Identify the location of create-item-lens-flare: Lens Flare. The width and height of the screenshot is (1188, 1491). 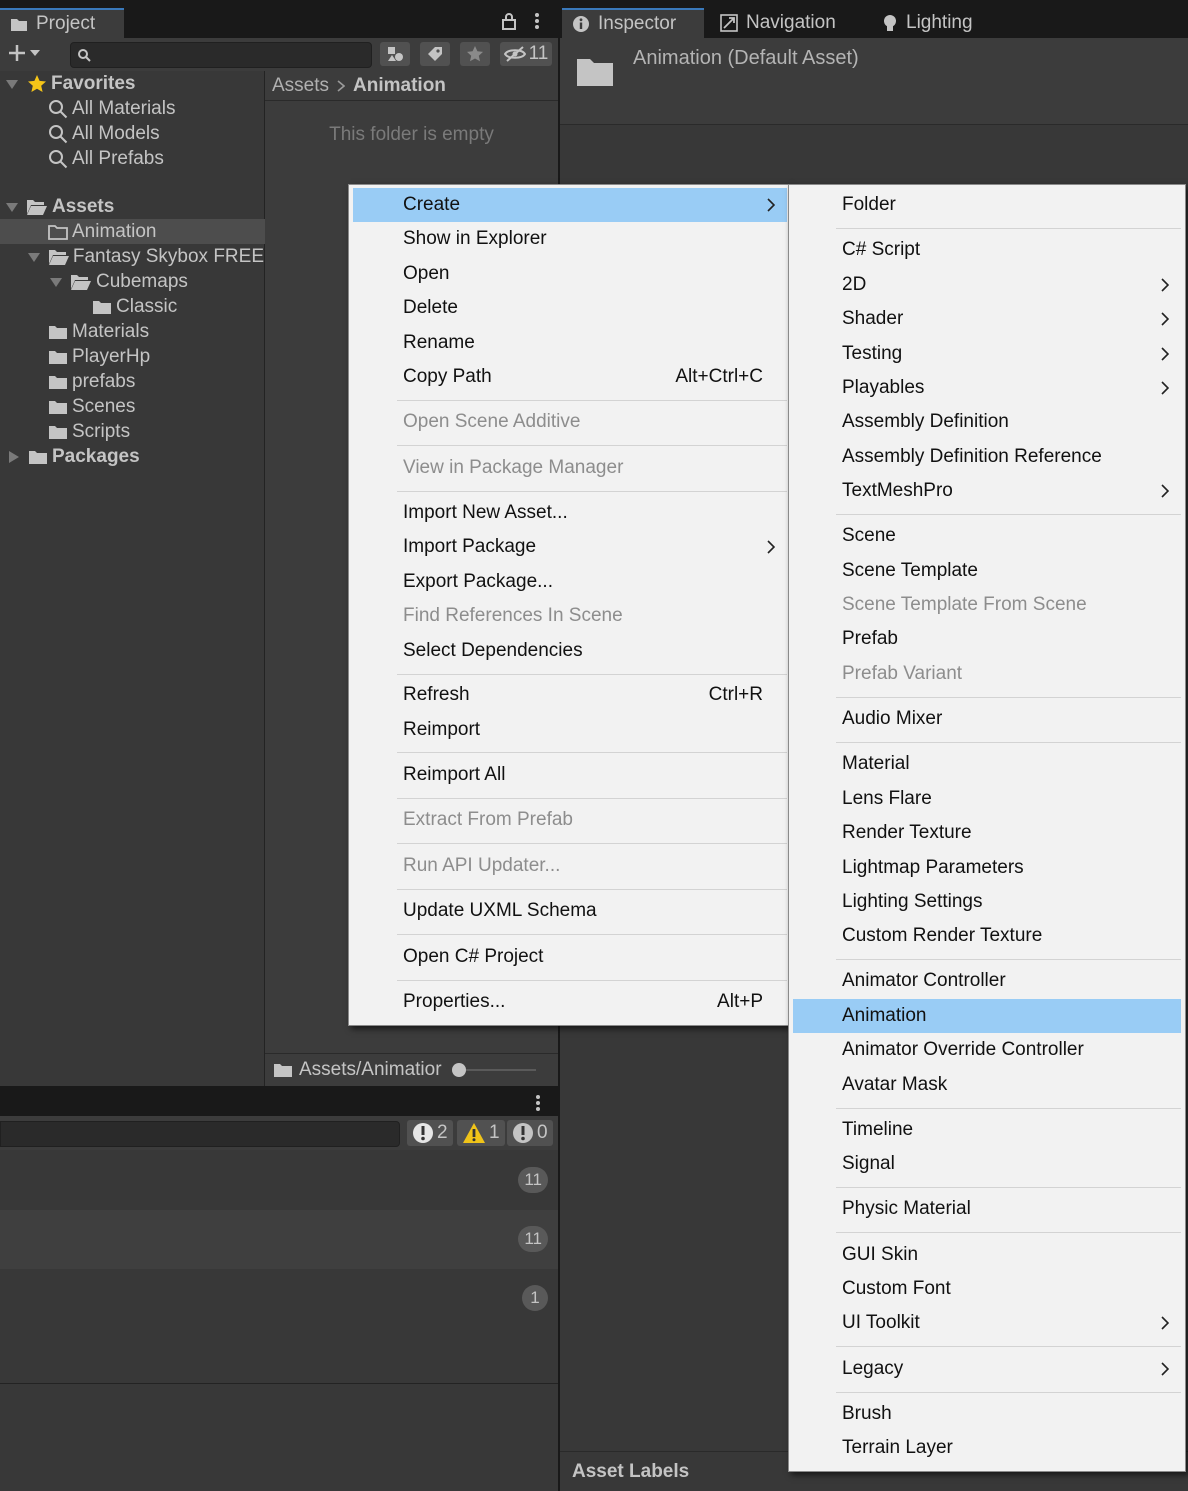
(987, 799).